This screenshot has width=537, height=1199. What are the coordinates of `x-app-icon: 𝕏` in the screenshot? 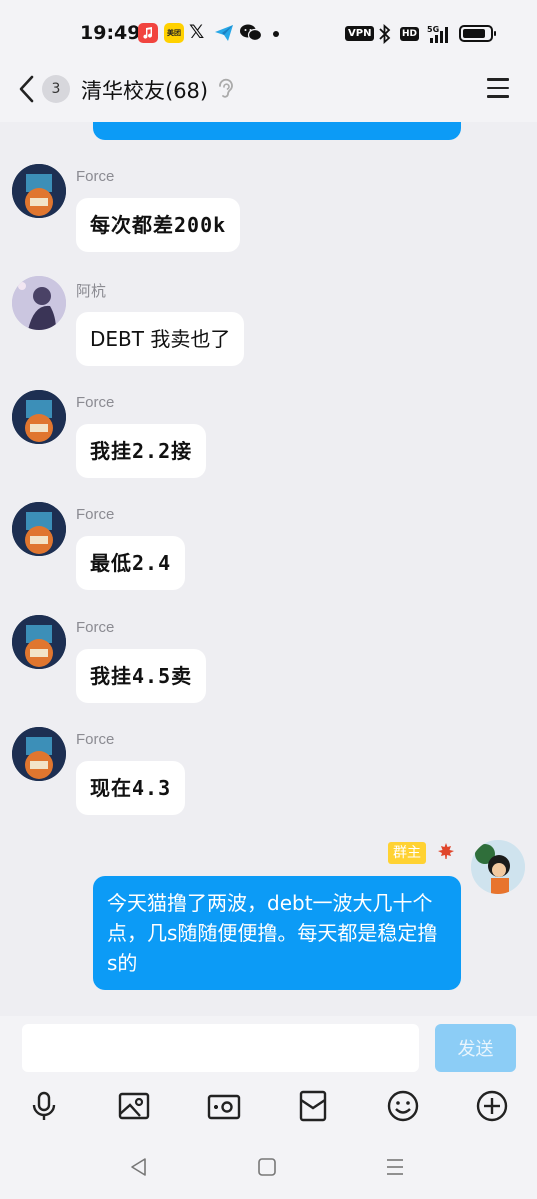 It's located at (197, 32).